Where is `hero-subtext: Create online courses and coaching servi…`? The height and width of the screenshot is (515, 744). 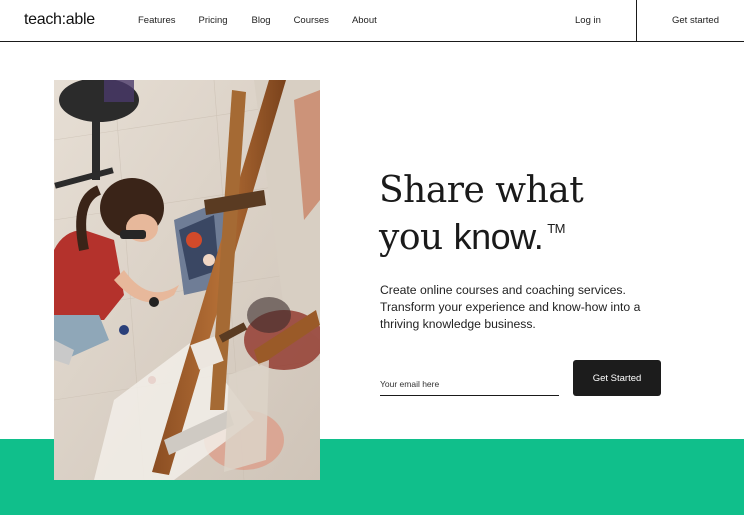
hero-subtext: Create online courses and coaching servi… is located at coordinates (530, 307).